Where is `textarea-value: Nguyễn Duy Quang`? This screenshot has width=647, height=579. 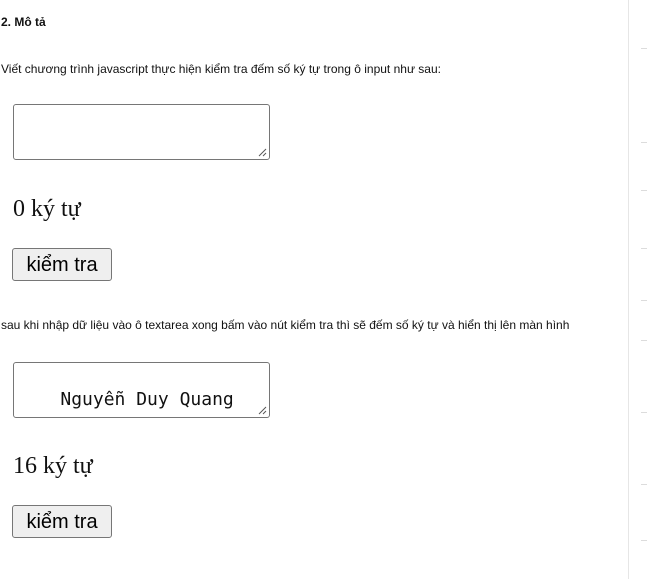
textarea-value: Nguyễn Duy Quang is located at coordinates (147, 399).